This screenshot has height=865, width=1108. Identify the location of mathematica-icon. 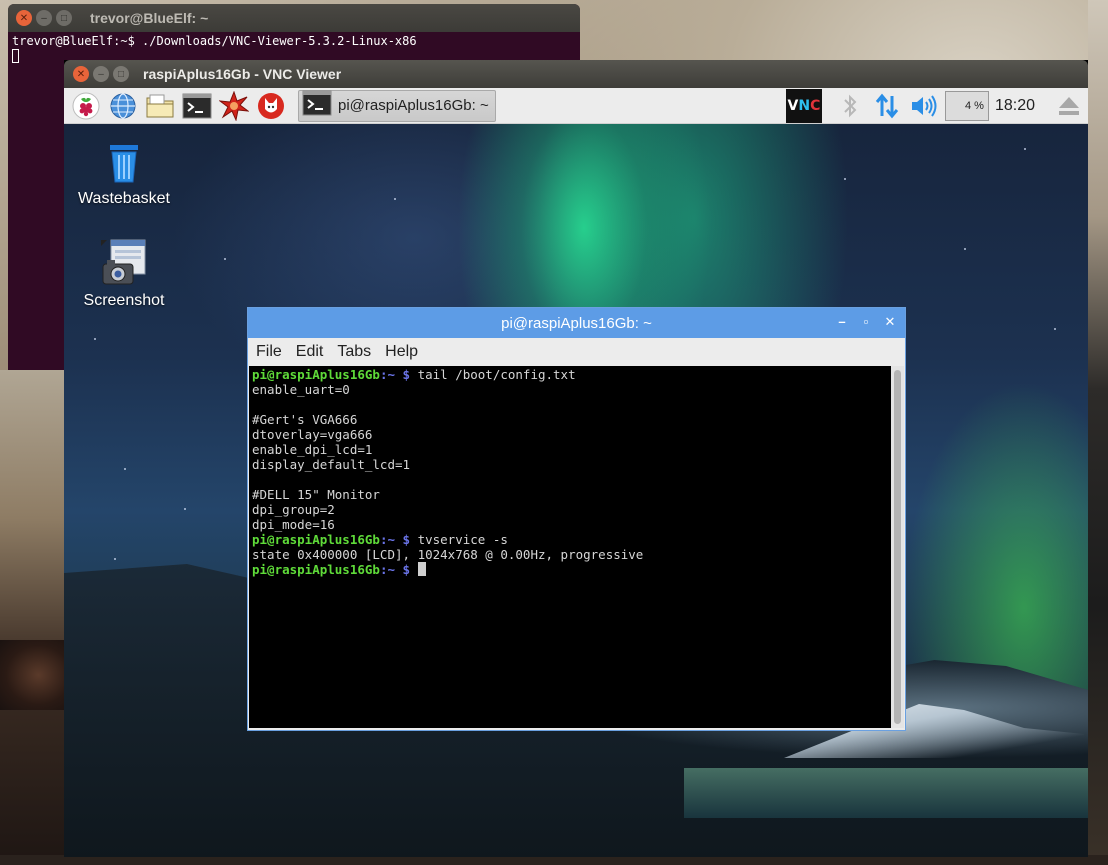
(234, 105).